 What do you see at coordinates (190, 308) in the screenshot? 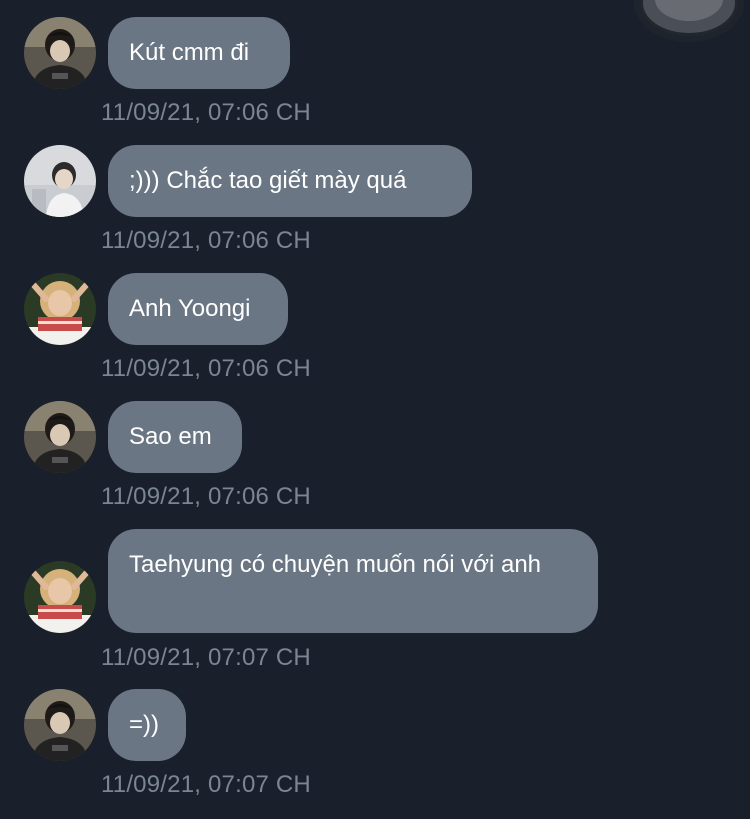
I see `message-text: Anh Yoongi` at bounding box center [190, 308].